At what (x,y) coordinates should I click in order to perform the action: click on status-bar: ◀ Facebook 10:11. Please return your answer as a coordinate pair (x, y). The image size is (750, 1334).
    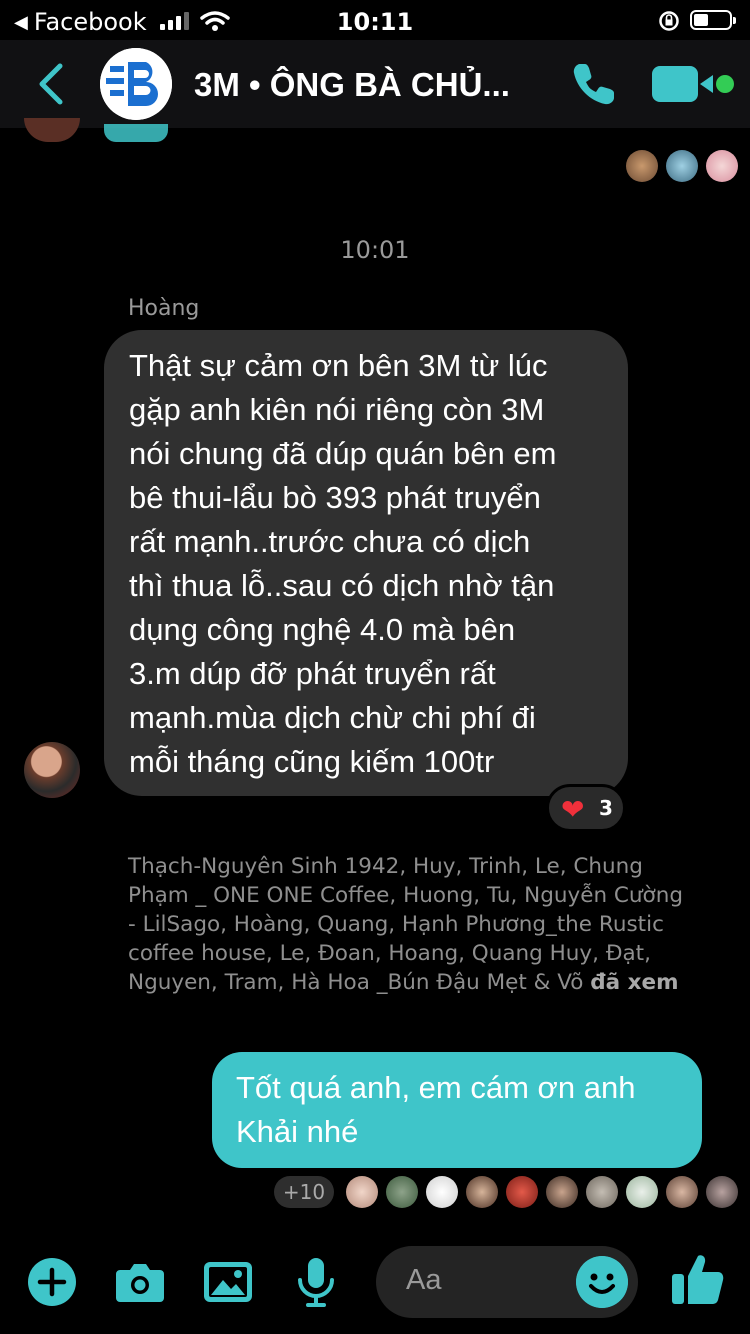
    Looking at the image, I should click on (375, 20).